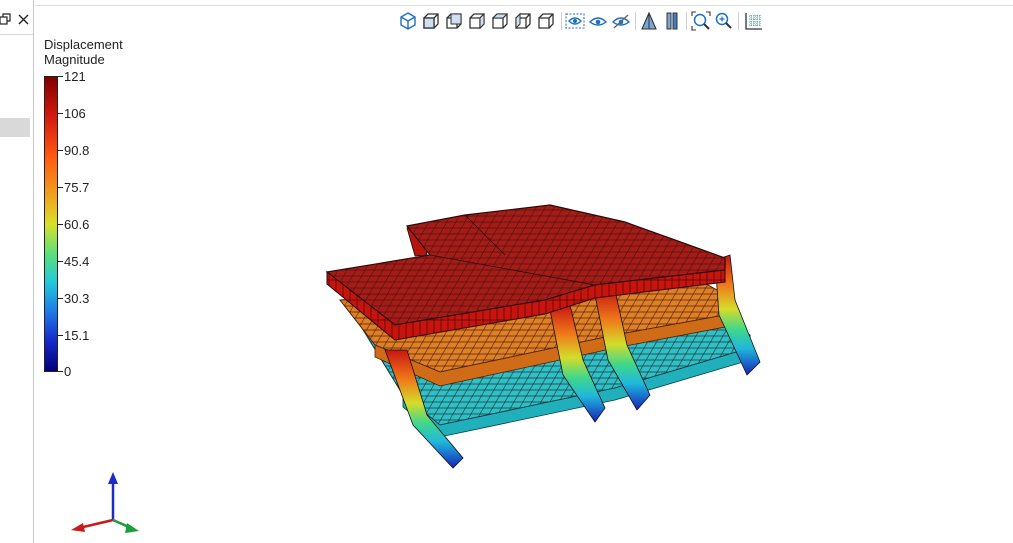 Image resolution: width=1013 pixels, height=543 pixels. Describe the element at coordinates (15, 127) in the screenshot. I see `left-panel-selected-row` at that location.